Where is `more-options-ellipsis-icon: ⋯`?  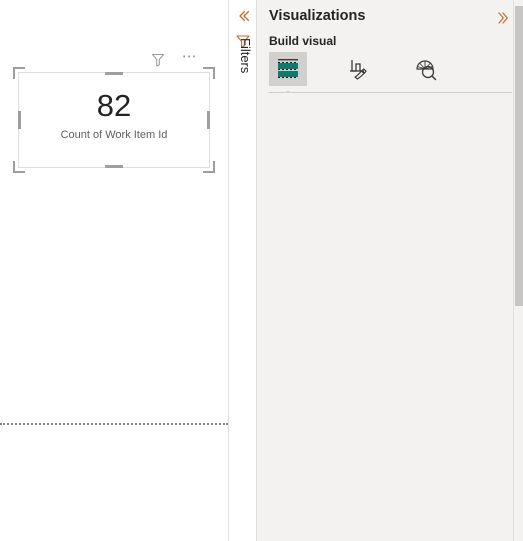 more-options-ellipsis-icon: ⋯ is located at coordinates (190, 59).